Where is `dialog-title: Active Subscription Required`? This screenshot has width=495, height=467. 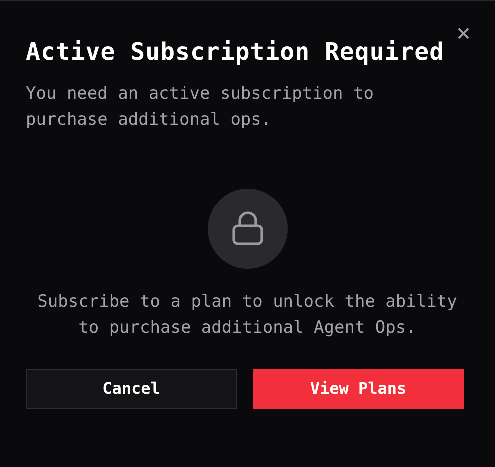
dialog-title: Active Subscription Required is located at coordinates (236, 52).